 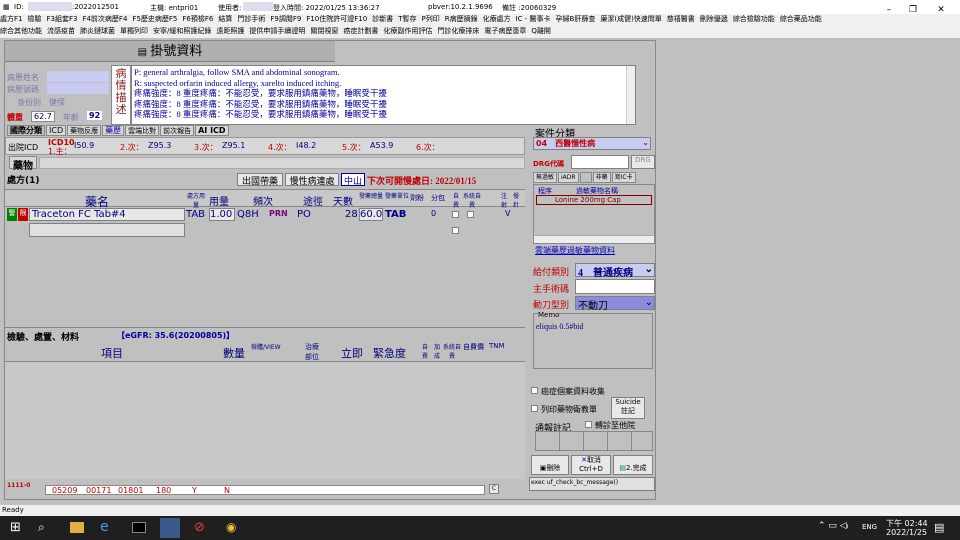 What do you see at coordinates (139, 527) in the screenshot?
I see `terminal-icon` at bounding box center [139, 527].